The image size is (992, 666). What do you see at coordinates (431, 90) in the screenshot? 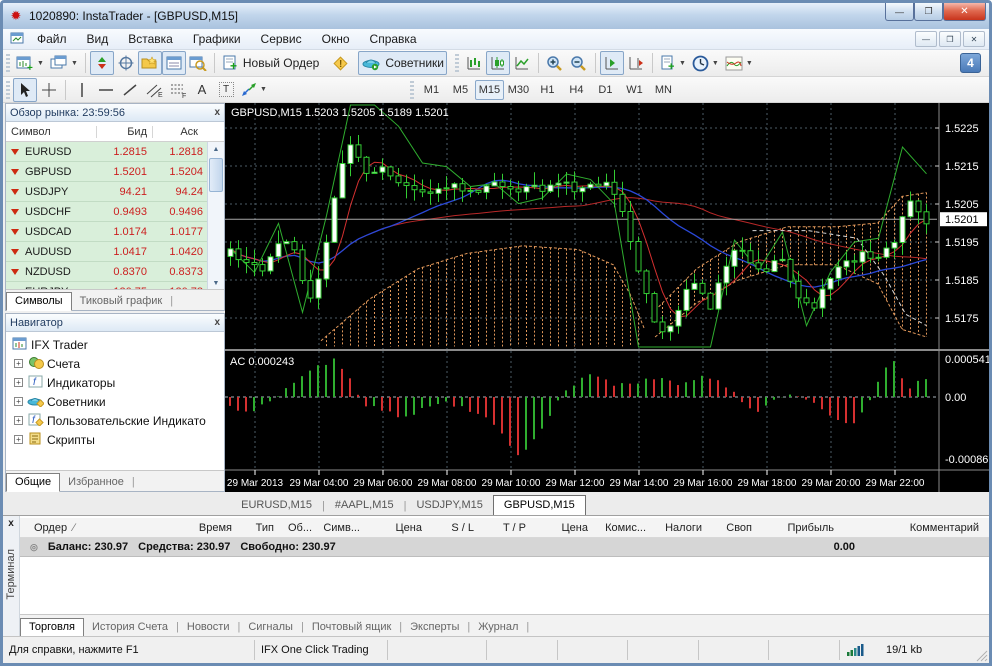
I see `timeframe-m1: M1` at bounding box center [431, 90].